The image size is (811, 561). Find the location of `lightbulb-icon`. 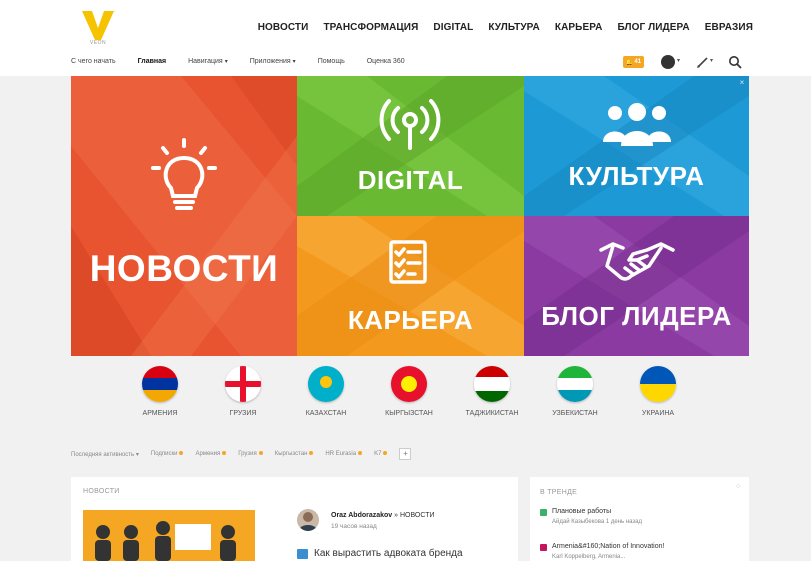

lightbulb-icon is located at coordinates (184, 174).